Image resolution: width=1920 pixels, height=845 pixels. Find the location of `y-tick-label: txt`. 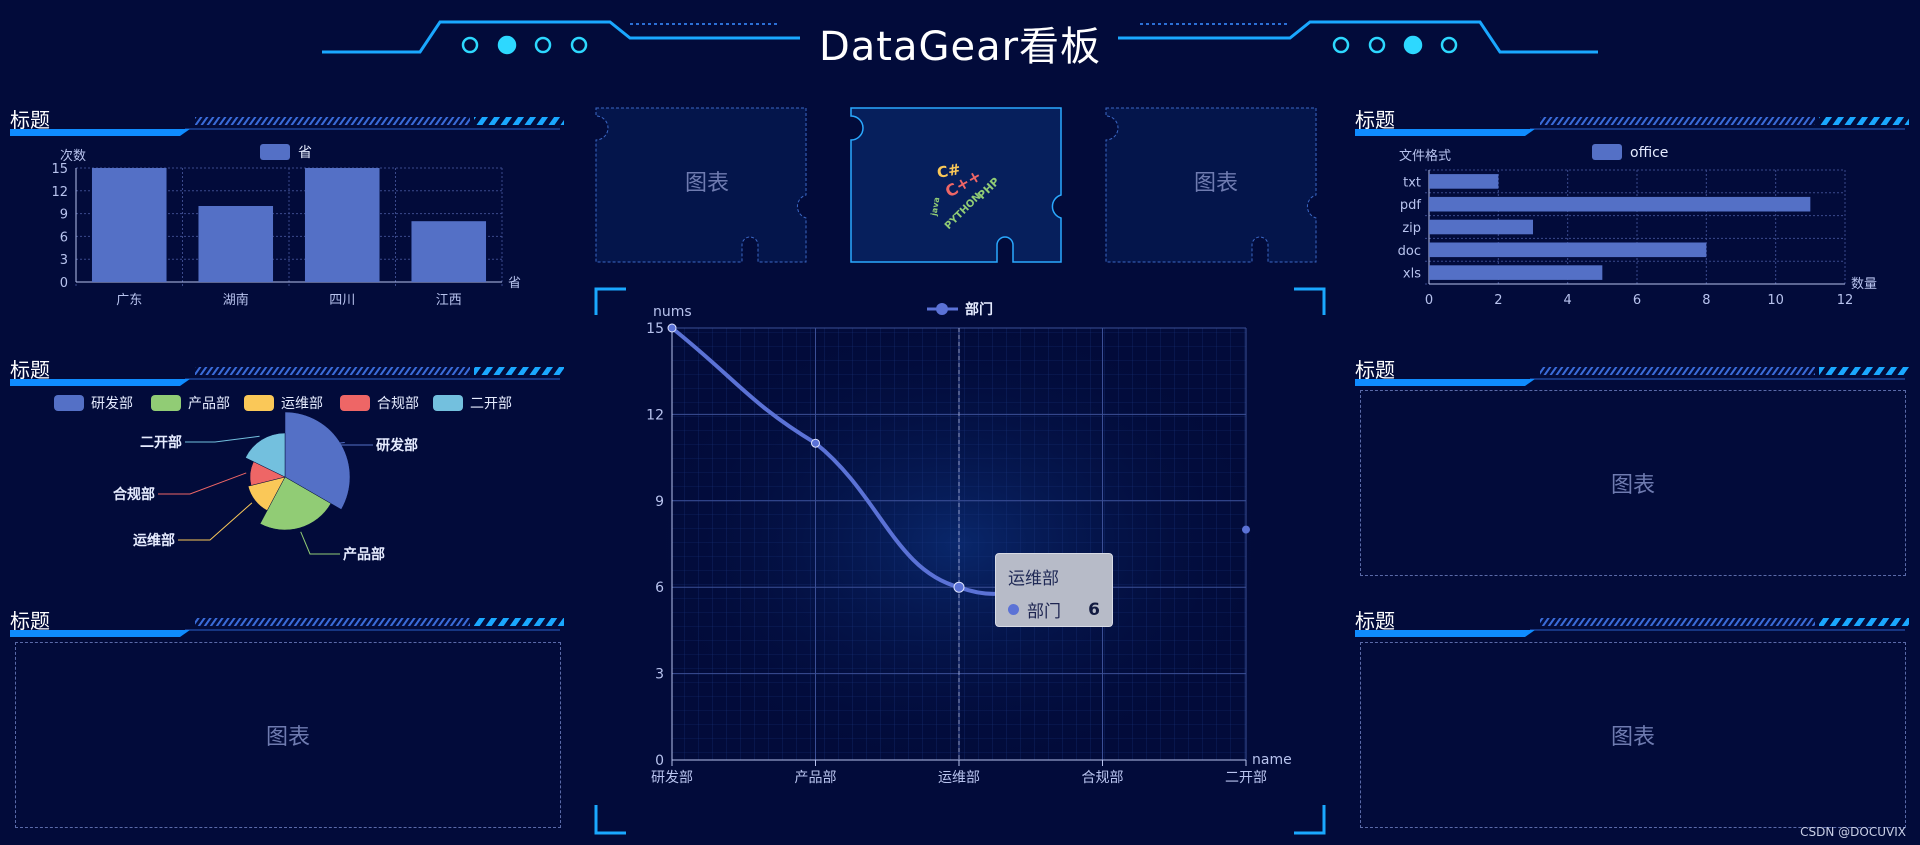

y-tick-label: txt is located at coordinates (1412, 182).